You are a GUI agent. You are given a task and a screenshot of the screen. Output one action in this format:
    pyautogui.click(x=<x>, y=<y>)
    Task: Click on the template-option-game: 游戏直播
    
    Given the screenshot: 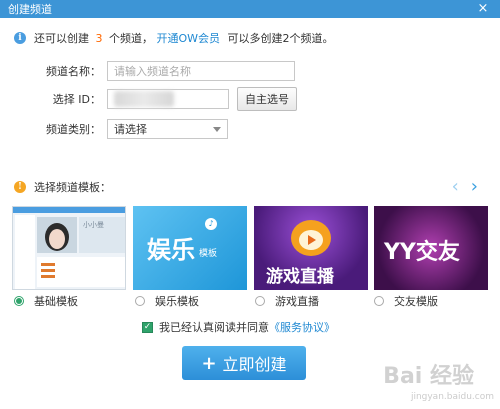 What is the action you would take?
    pyautogui.click(x=287, y=301)
    